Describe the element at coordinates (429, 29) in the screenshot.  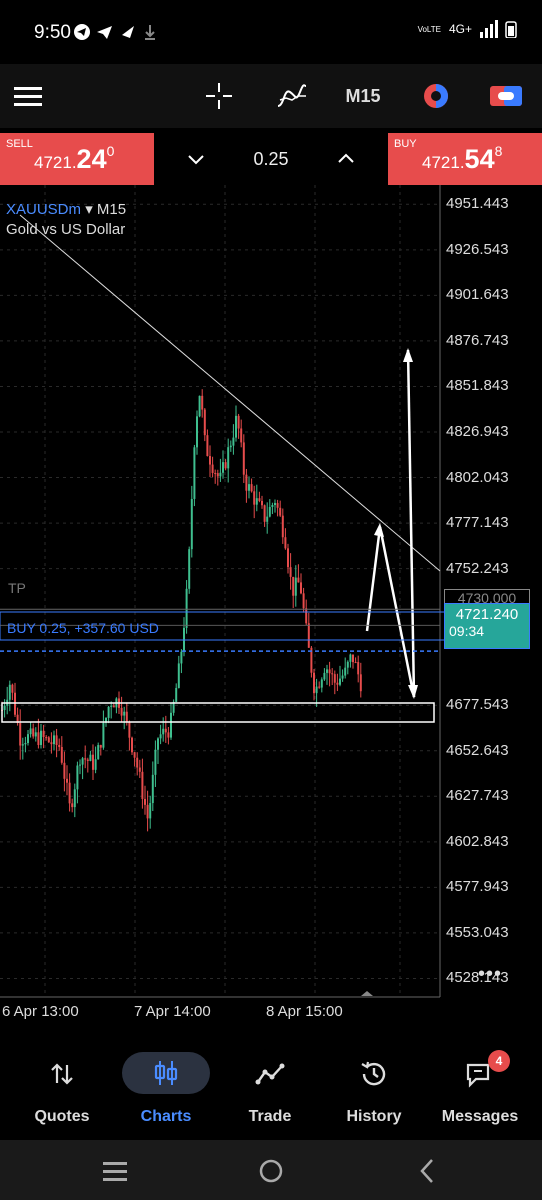
I see `volte-label: VoLTE` at that location.